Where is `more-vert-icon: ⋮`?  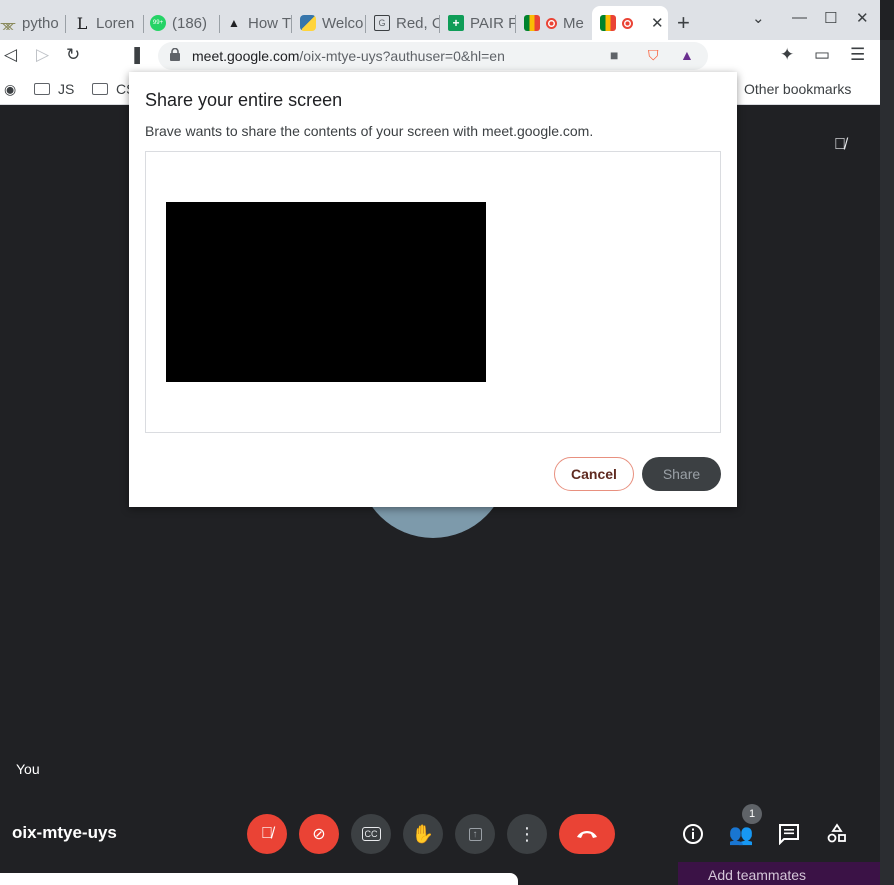
more-vert-icon: ⋮ is located at coordinates (527, 833).